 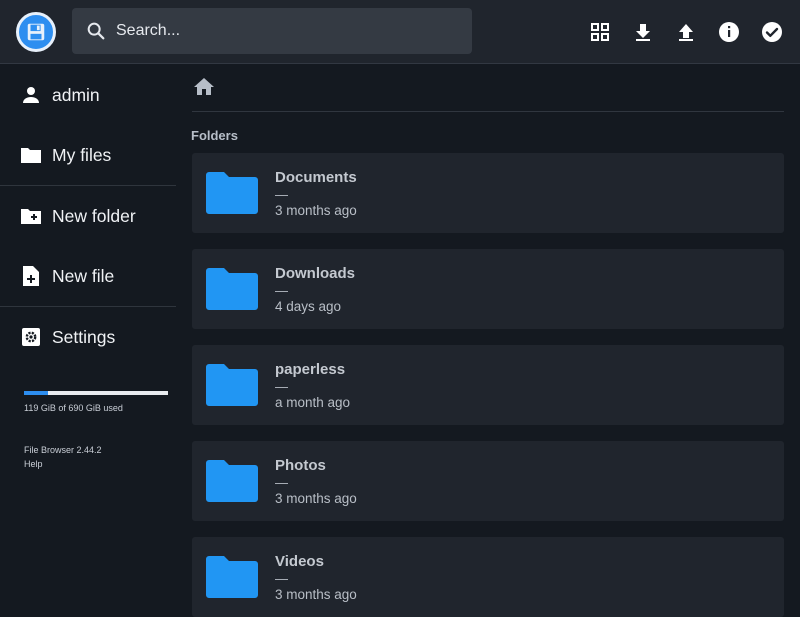 What do you see at coordinates (84, 336) in the screenshot?
I see `sidebar-item-label: Settings` at bounding box center [84, 336].